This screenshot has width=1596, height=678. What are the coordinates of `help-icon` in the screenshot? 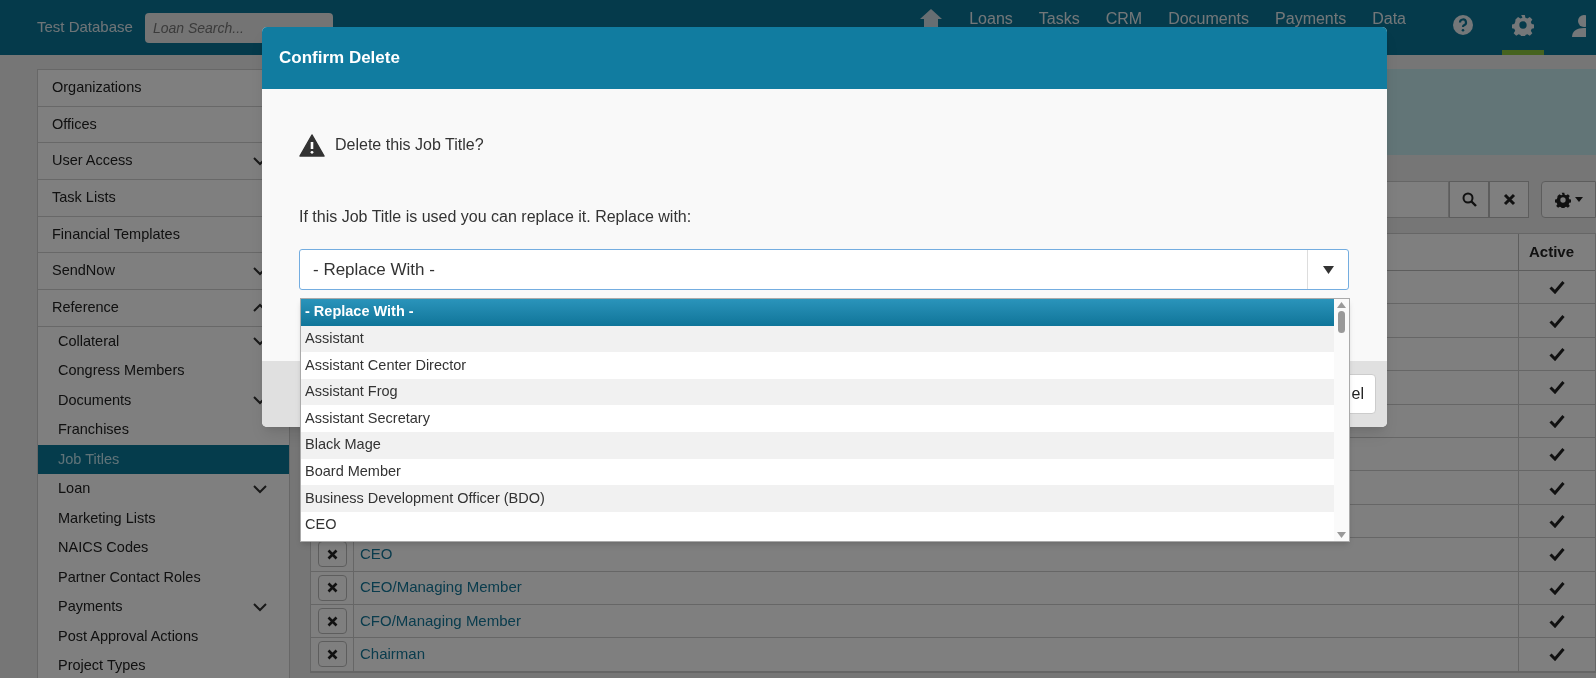 It's located at (1463, 25).